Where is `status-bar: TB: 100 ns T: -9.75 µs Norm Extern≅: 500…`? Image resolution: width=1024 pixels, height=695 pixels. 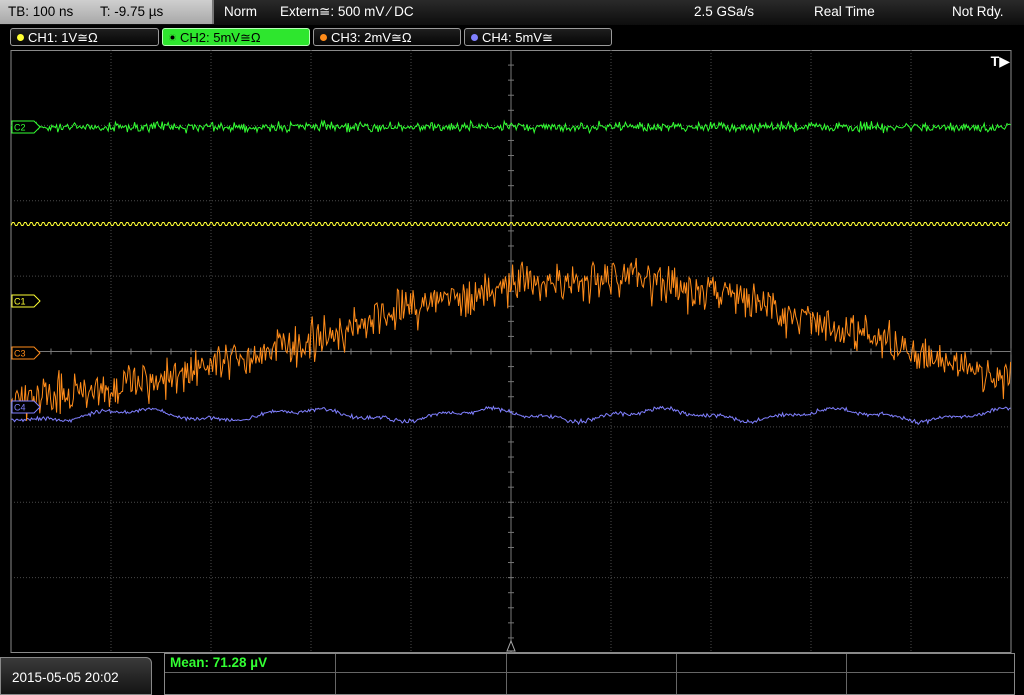 status-bar: TB: 100 ns T: -9.75 µs Norm Extern≅: 500… is located at coordinates (512, 13).